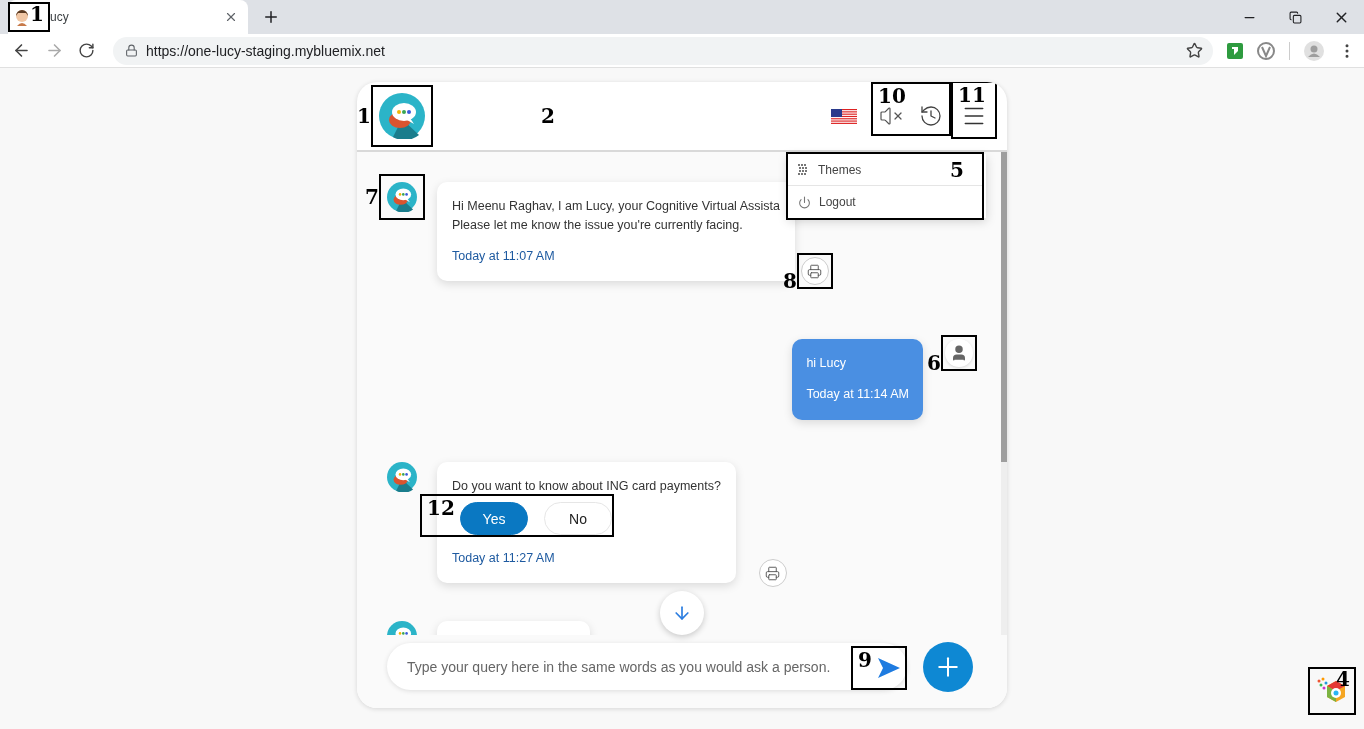  What do you see at coordinates (804, 202) in the screenshot?
I see `power-icon` at bounding box center [804, 202].